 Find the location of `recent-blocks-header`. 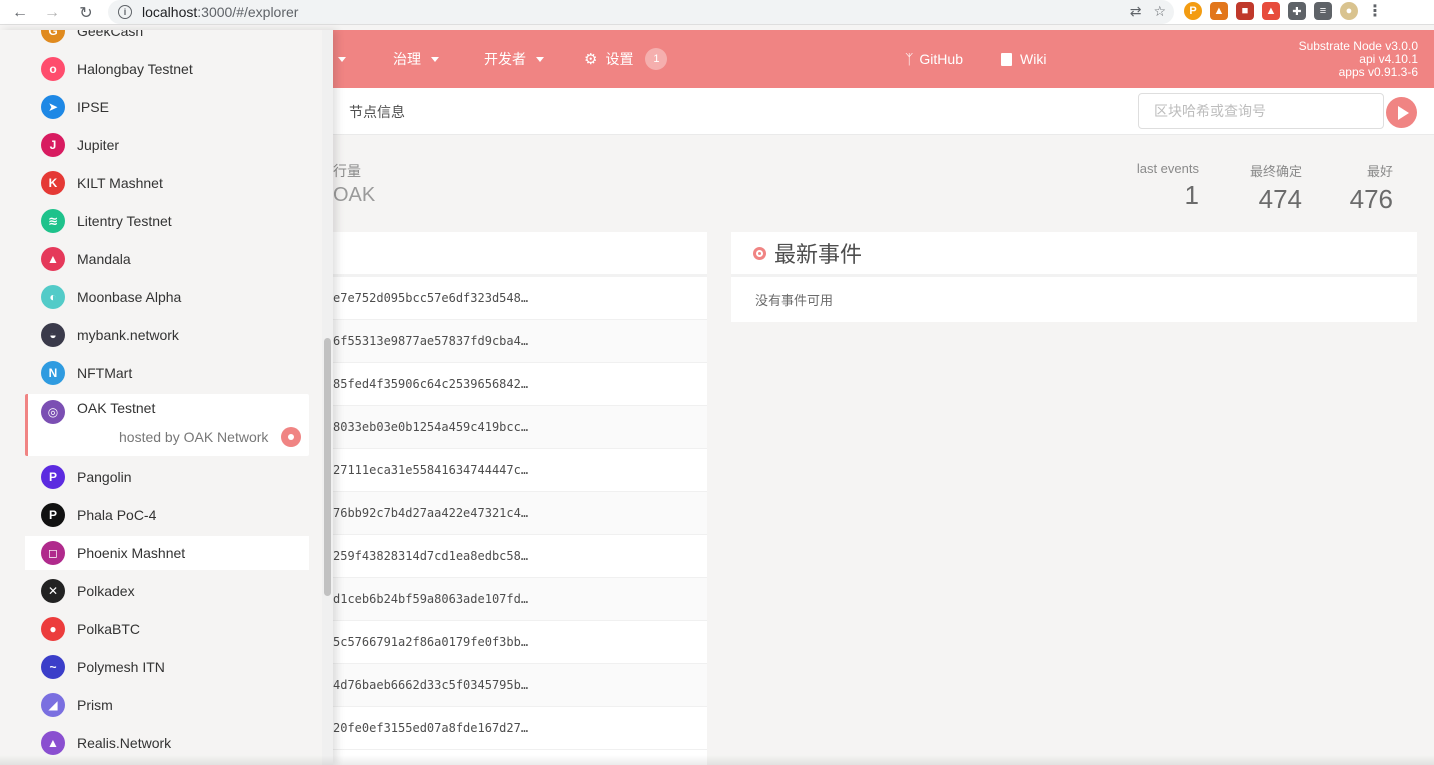

recent-blocks-header is located at coordinates (520, 254).